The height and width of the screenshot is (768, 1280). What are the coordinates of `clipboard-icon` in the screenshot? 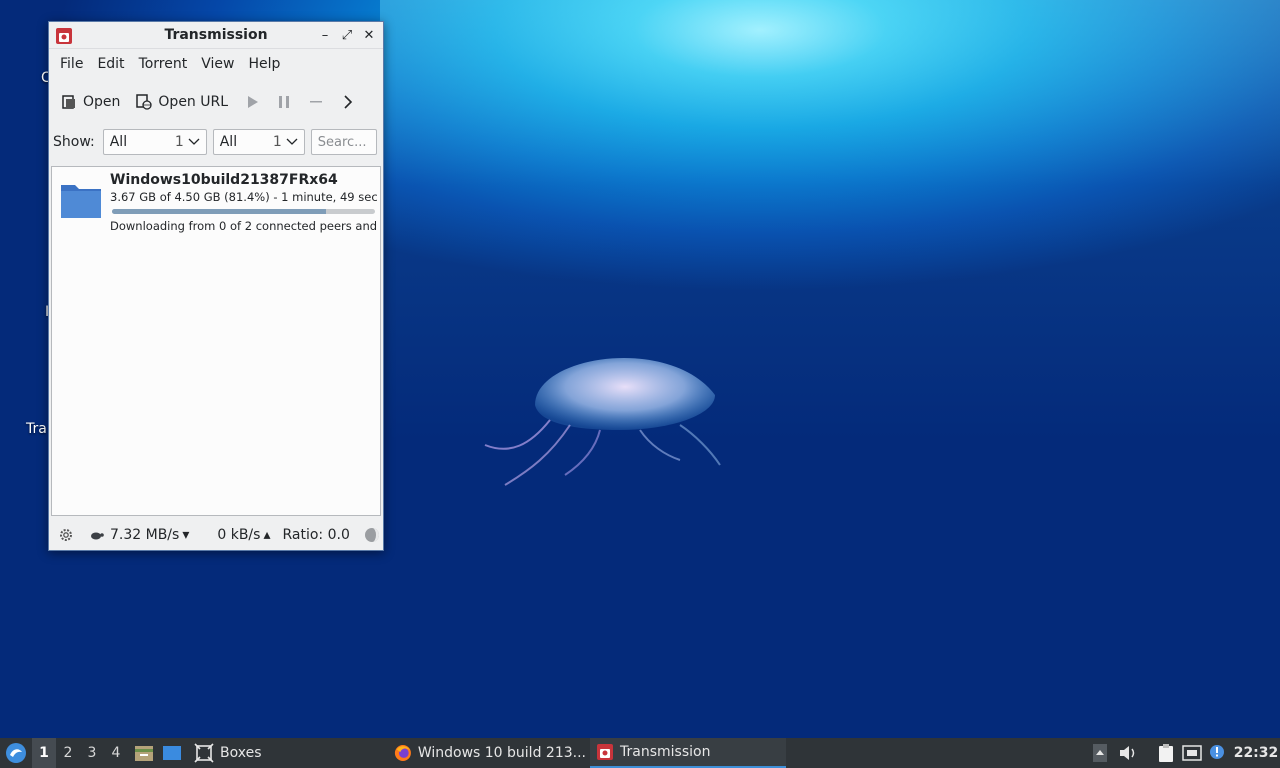 It's located at (1166, 753).